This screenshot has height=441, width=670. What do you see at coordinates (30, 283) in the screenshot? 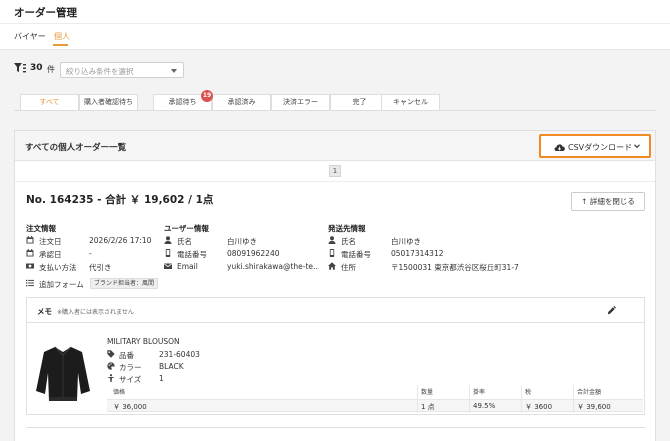
I see `list-icon` at bounding box center [30, 283].